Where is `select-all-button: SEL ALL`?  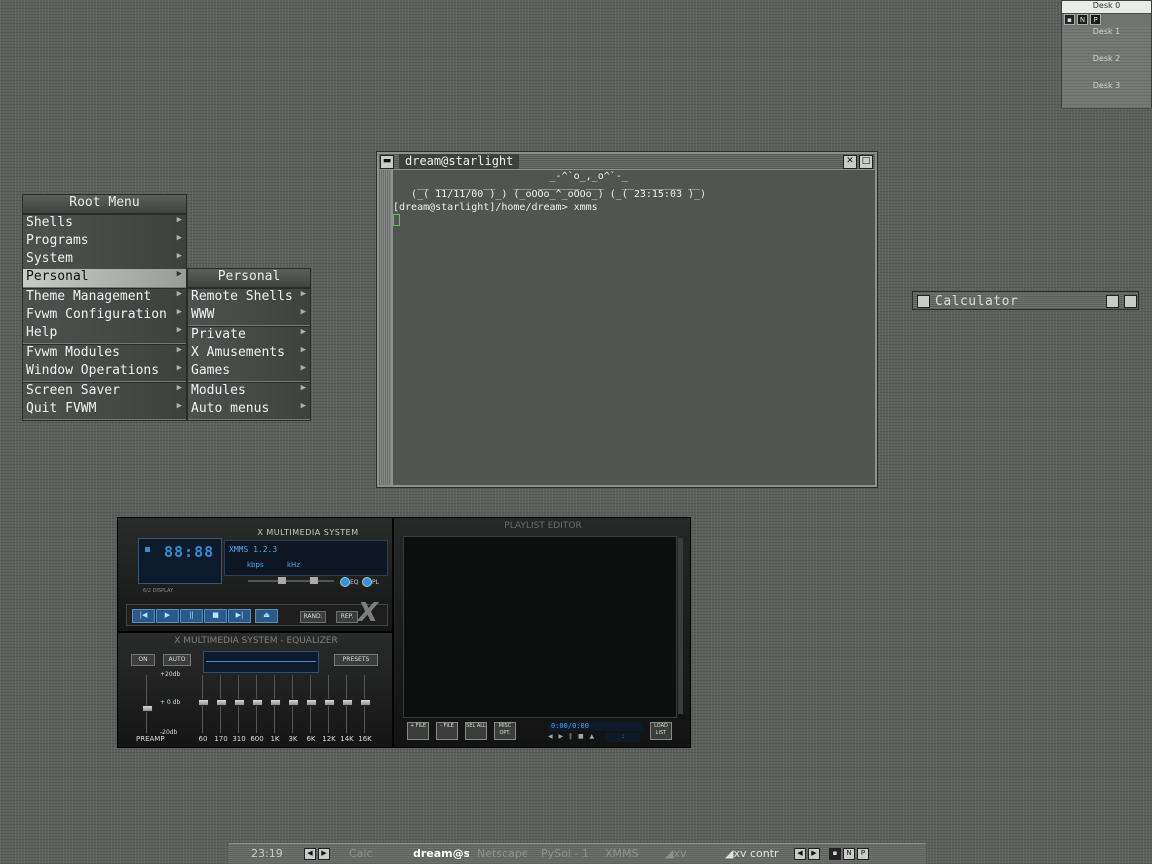
select-all-button: SEL ALL is located at coordinates (476, 731).